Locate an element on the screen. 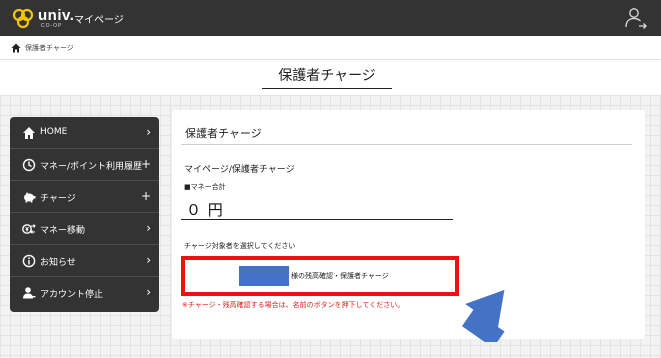 Image resolution: width=661 pixels, height=358 pixels. money-total-value: ０ 円 is located at coordinates (205, 210).